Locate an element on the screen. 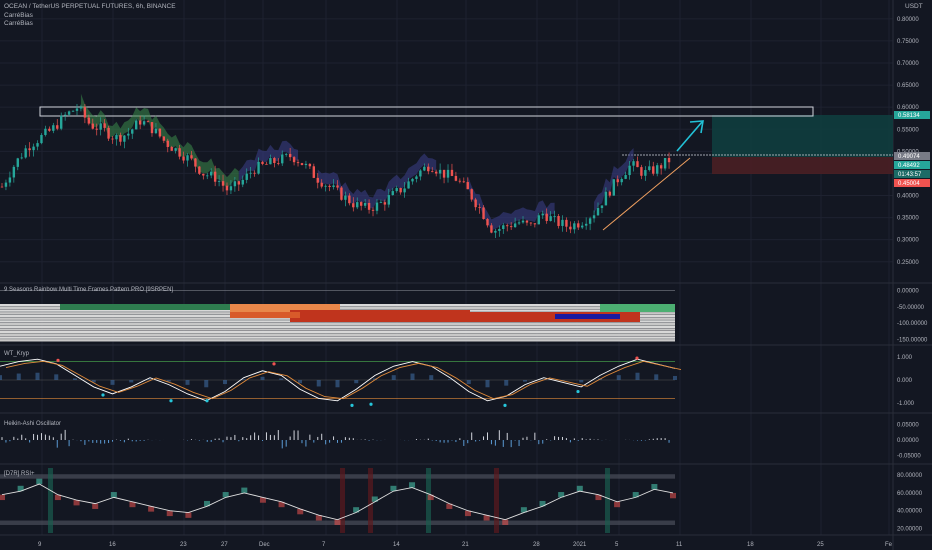 Image resolution: width=932 pixels, height=550 pixels. rsi-upper-band is located at coordinates (337, 476).